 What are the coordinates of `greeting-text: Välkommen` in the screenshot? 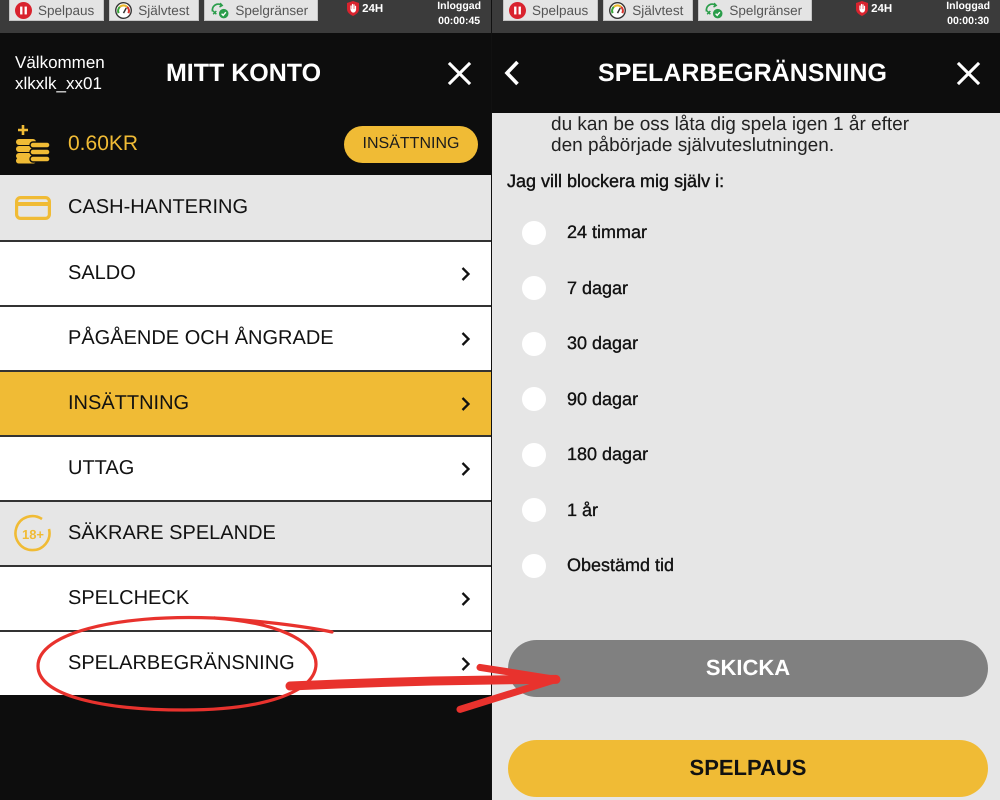 It's located at (60, 62).